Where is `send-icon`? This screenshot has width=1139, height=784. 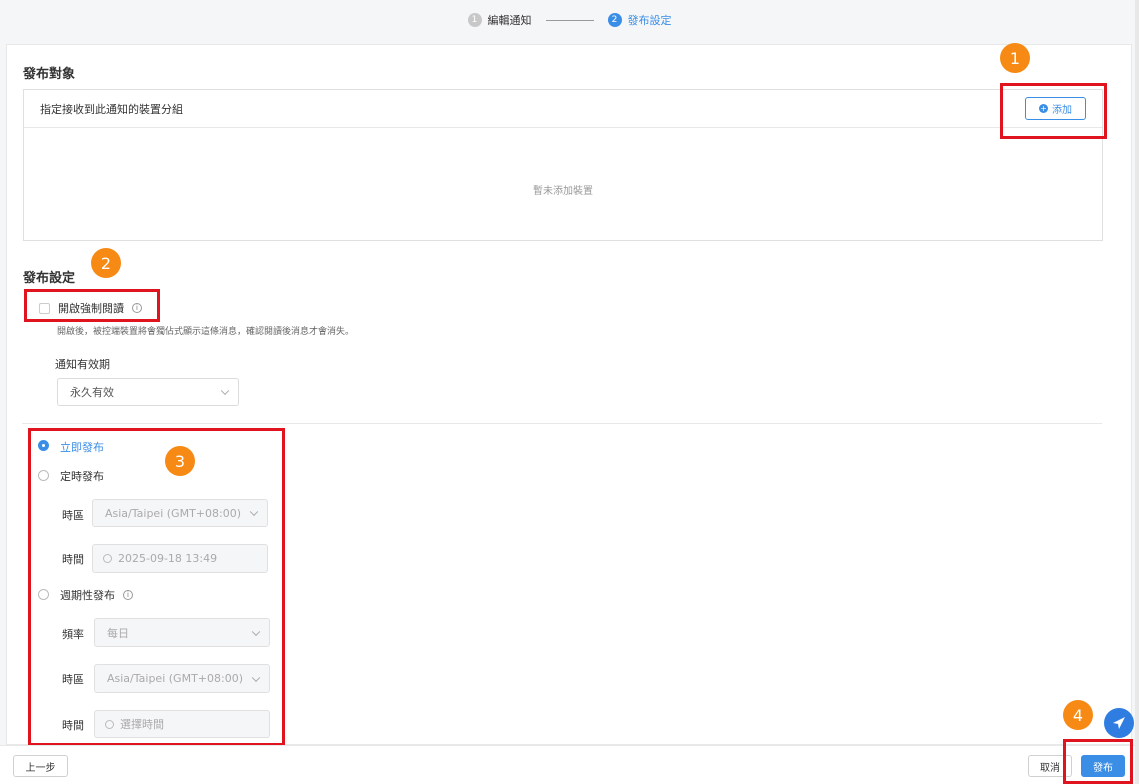 send-icon is located at coordinates (1119, 723).